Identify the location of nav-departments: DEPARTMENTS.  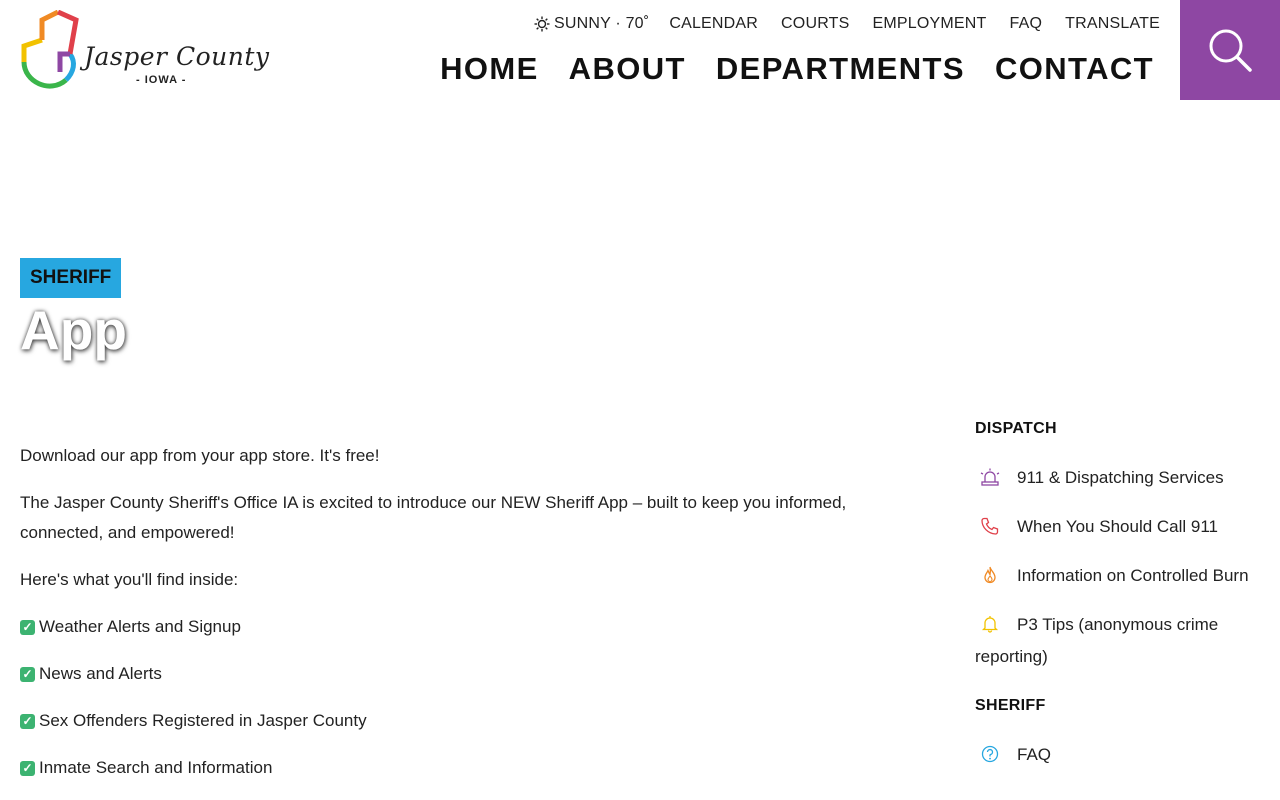
(840, 69).